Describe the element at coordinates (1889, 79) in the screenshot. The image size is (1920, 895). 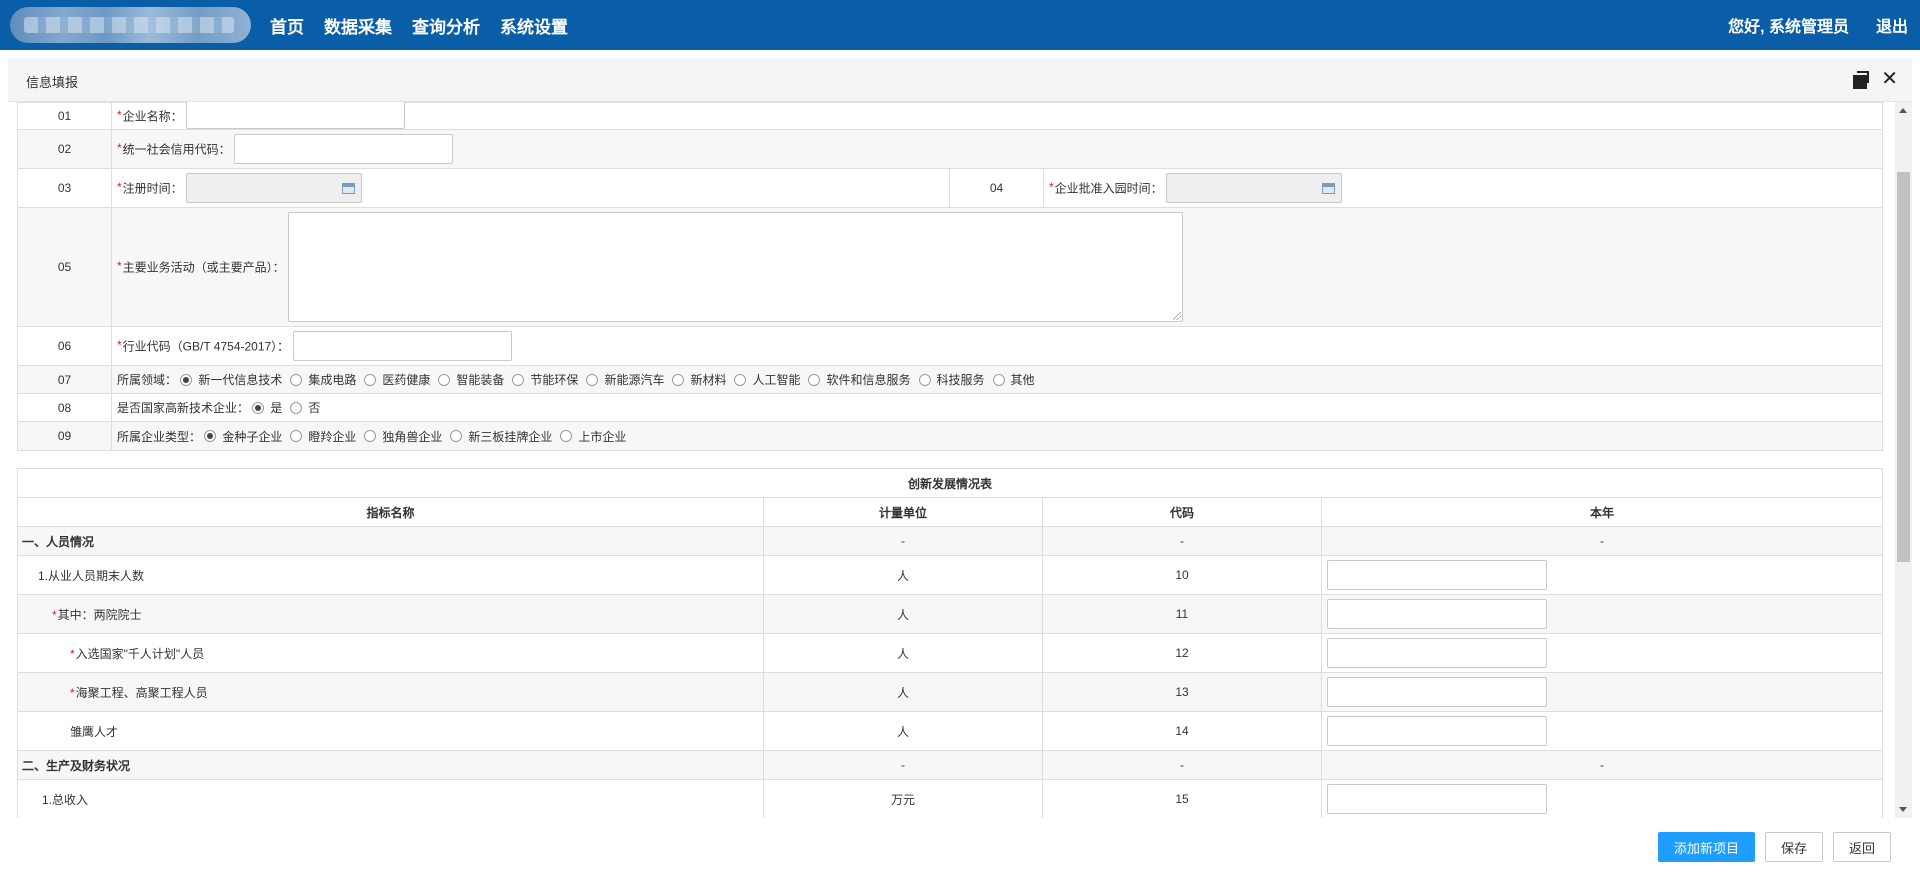
I see `close-icon: ✕` at that location.